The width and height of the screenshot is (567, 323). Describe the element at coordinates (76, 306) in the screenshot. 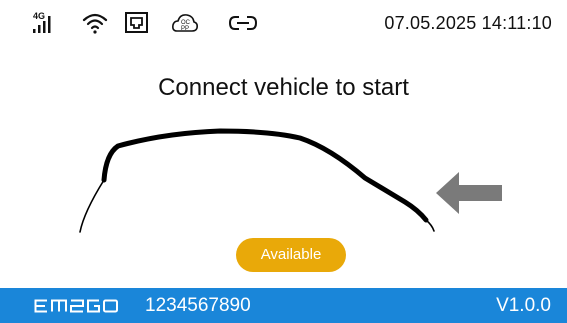

I see `brand-logo` at that location.